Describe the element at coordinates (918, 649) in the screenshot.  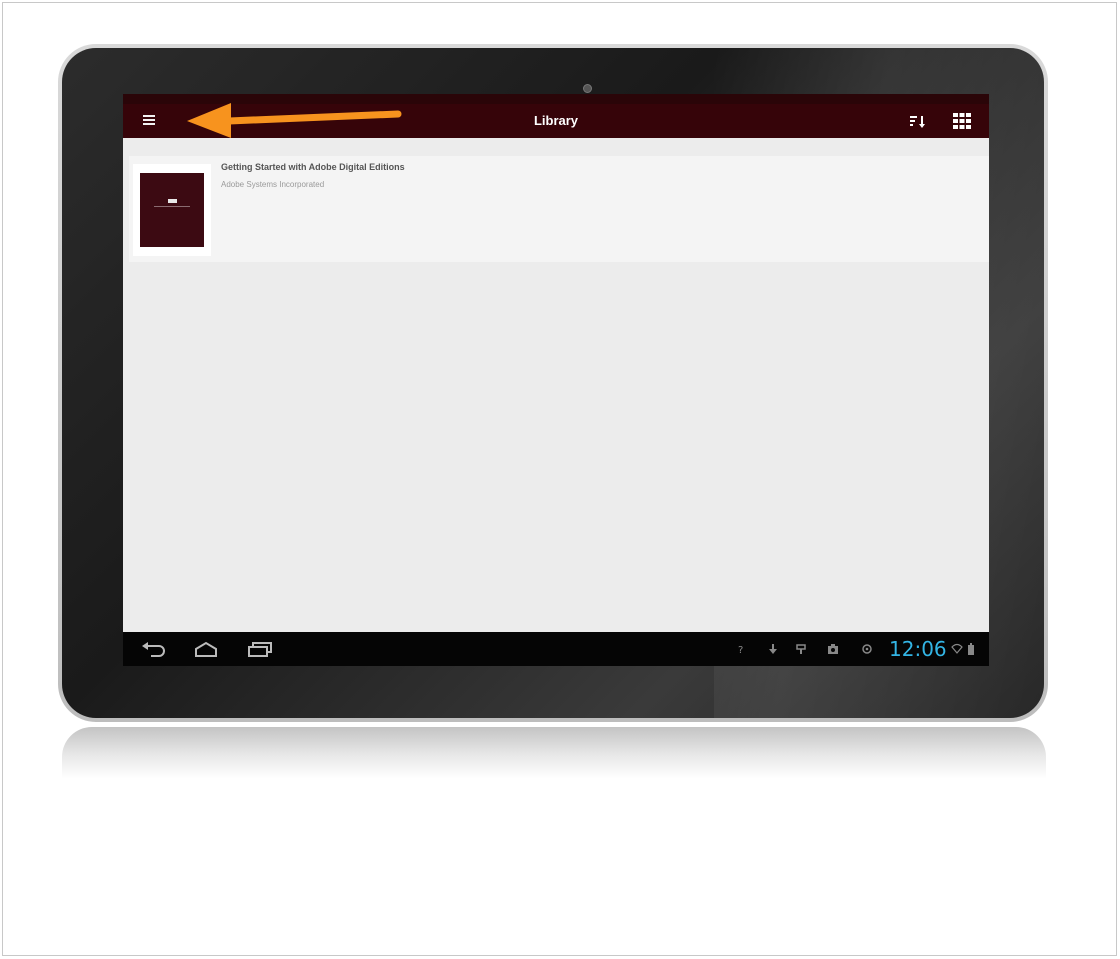
I see `system-clock: 12:06` at that location.